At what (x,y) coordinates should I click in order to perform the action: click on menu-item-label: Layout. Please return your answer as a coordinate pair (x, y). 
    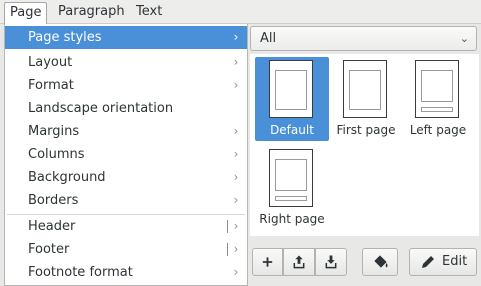
    Looking at the image, I should click on (50, 62).